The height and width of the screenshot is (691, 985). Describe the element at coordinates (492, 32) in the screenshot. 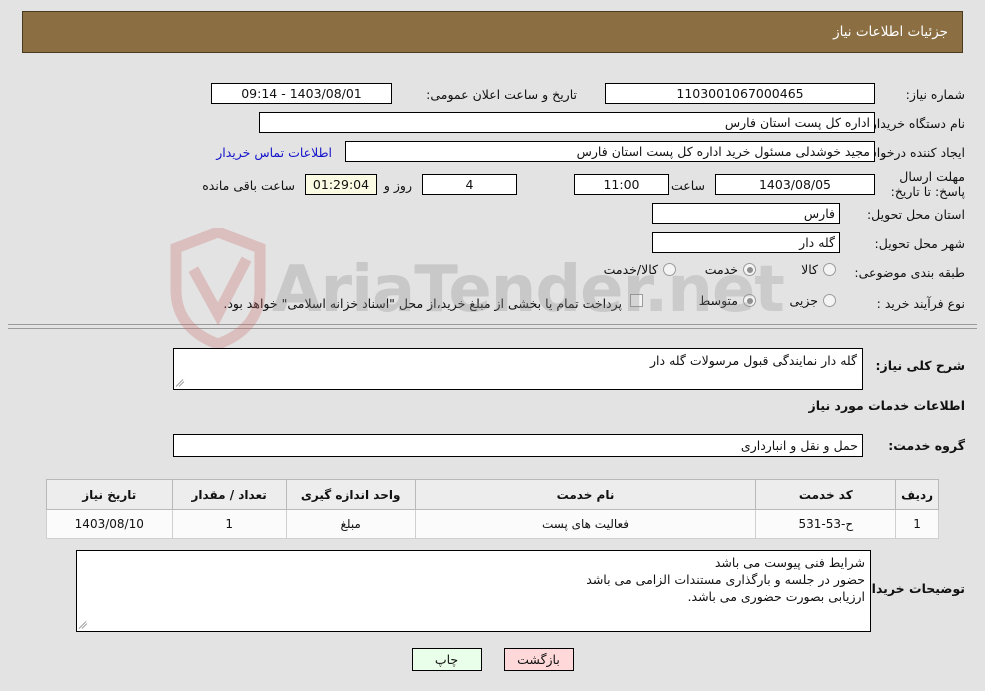

I see `page-header: جزئیات اطلاعات نیاز` at that location.